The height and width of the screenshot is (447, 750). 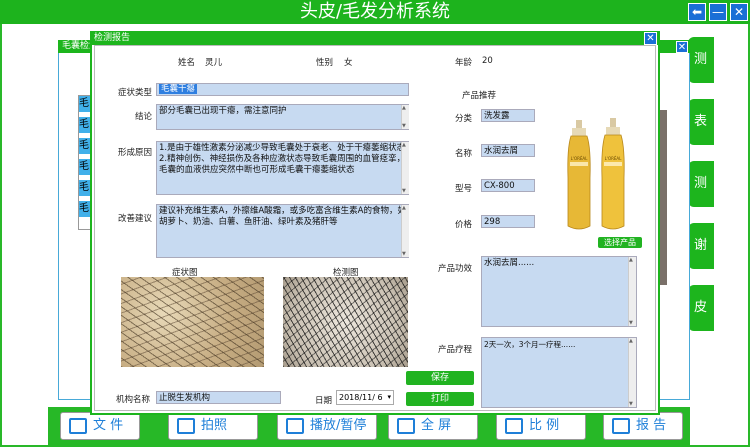 What do you see at coordinates (701, 60) in the screenshot?
I see `side-button-1: 测` at bounding box center [701, 60].